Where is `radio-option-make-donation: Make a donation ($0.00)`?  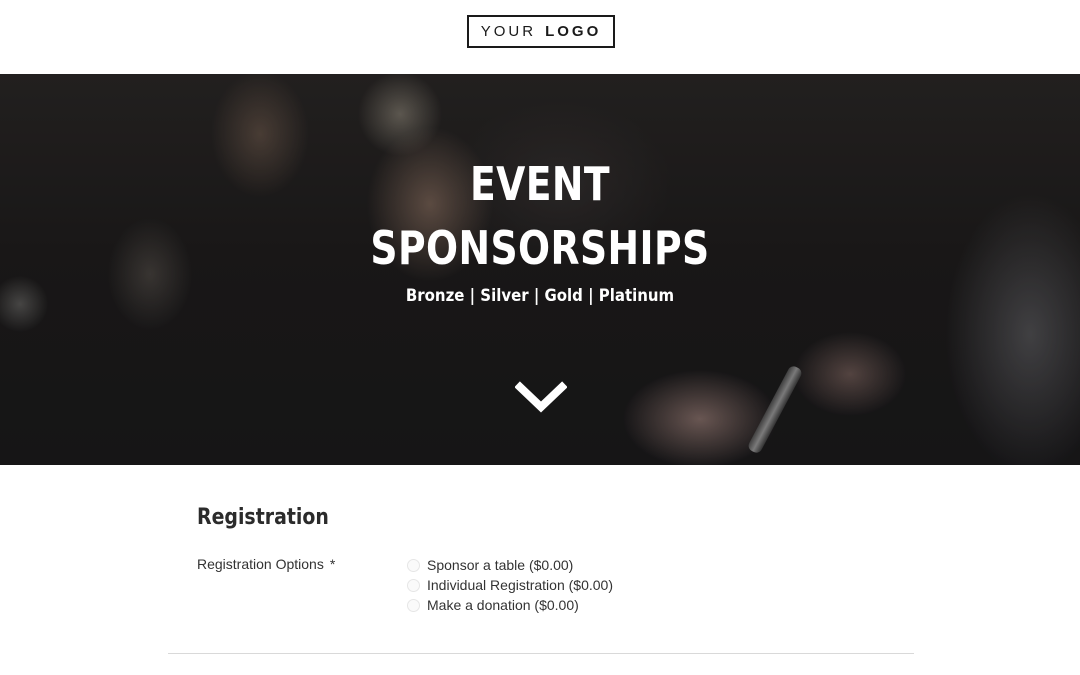
radio-option-make-donation: Make a donation ($0.00) is located at coordinates (510, 605).